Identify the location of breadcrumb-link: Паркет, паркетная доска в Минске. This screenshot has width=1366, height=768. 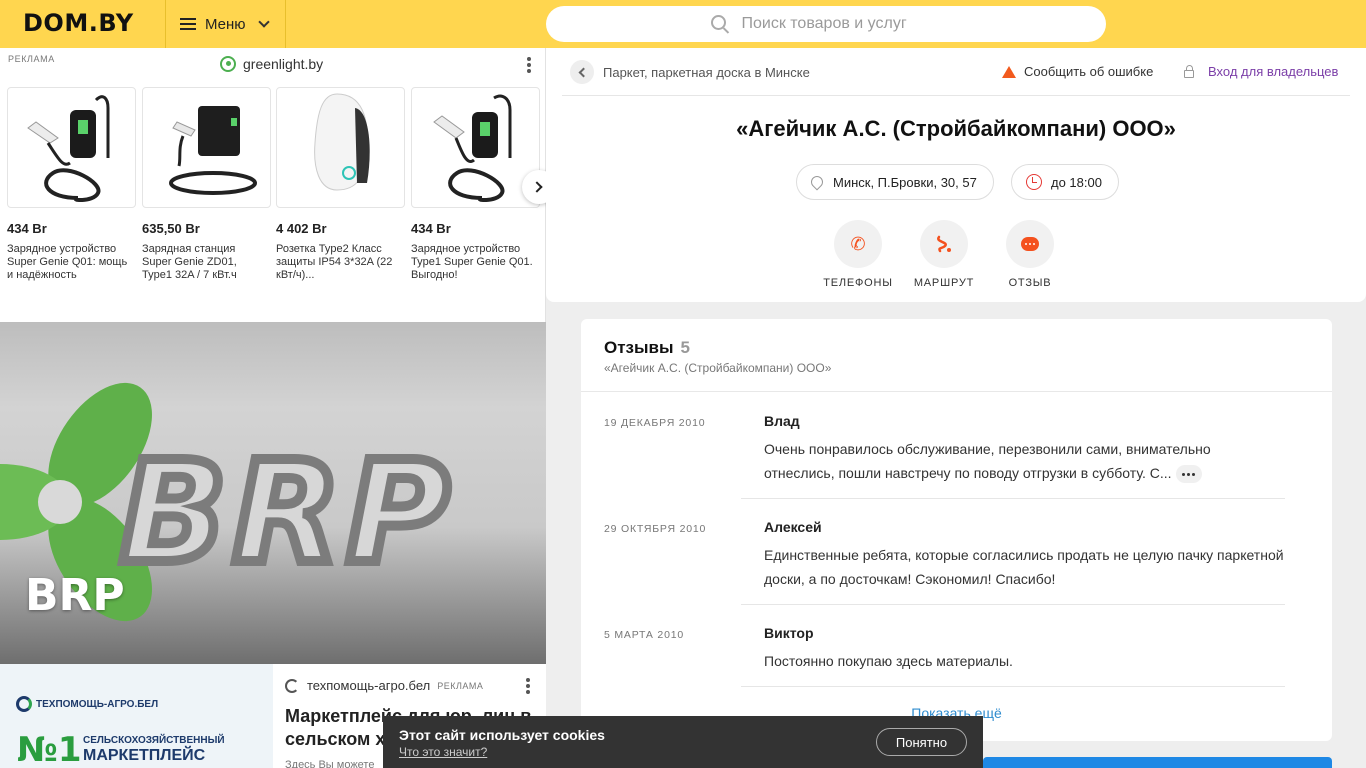
(706, 72).